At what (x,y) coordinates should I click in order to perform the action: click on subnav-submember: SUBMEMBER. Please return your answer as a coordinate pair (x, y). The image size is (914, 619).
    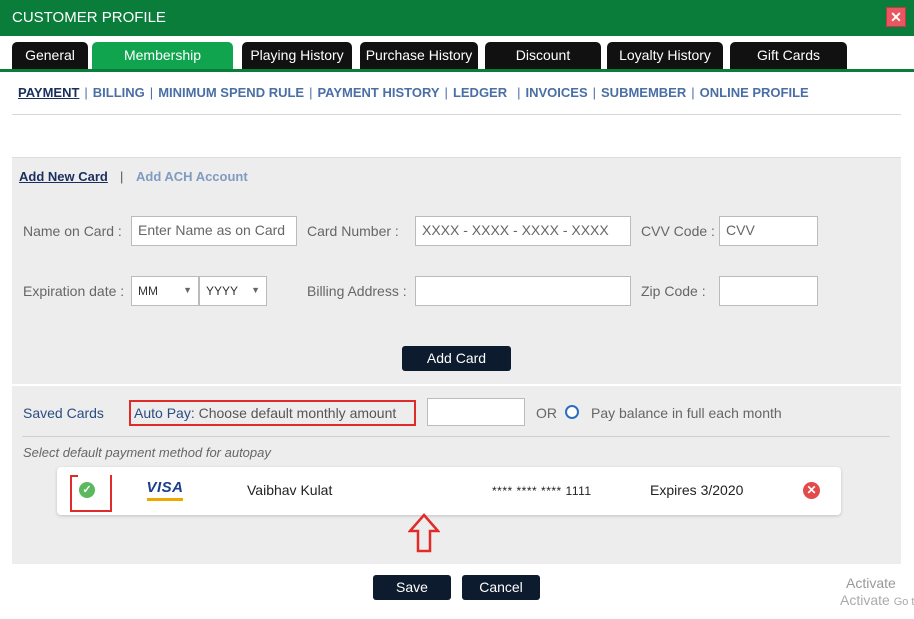
    Looking at the image, I should click on (643, 92).